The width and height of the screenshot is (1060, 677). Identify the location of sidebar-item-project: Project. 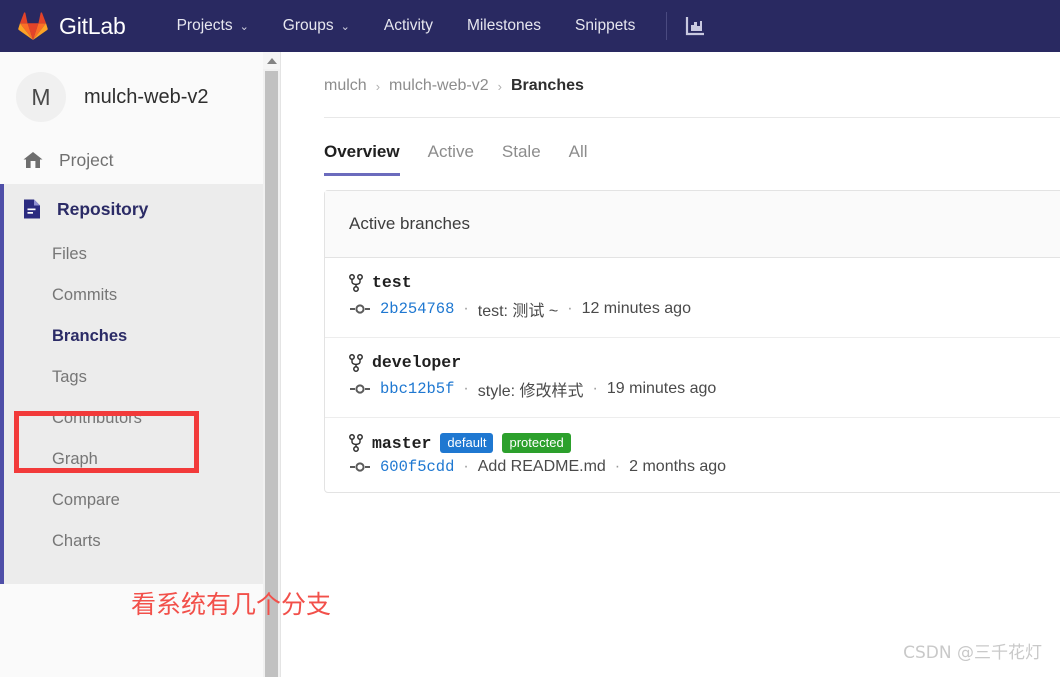
(140, 160).